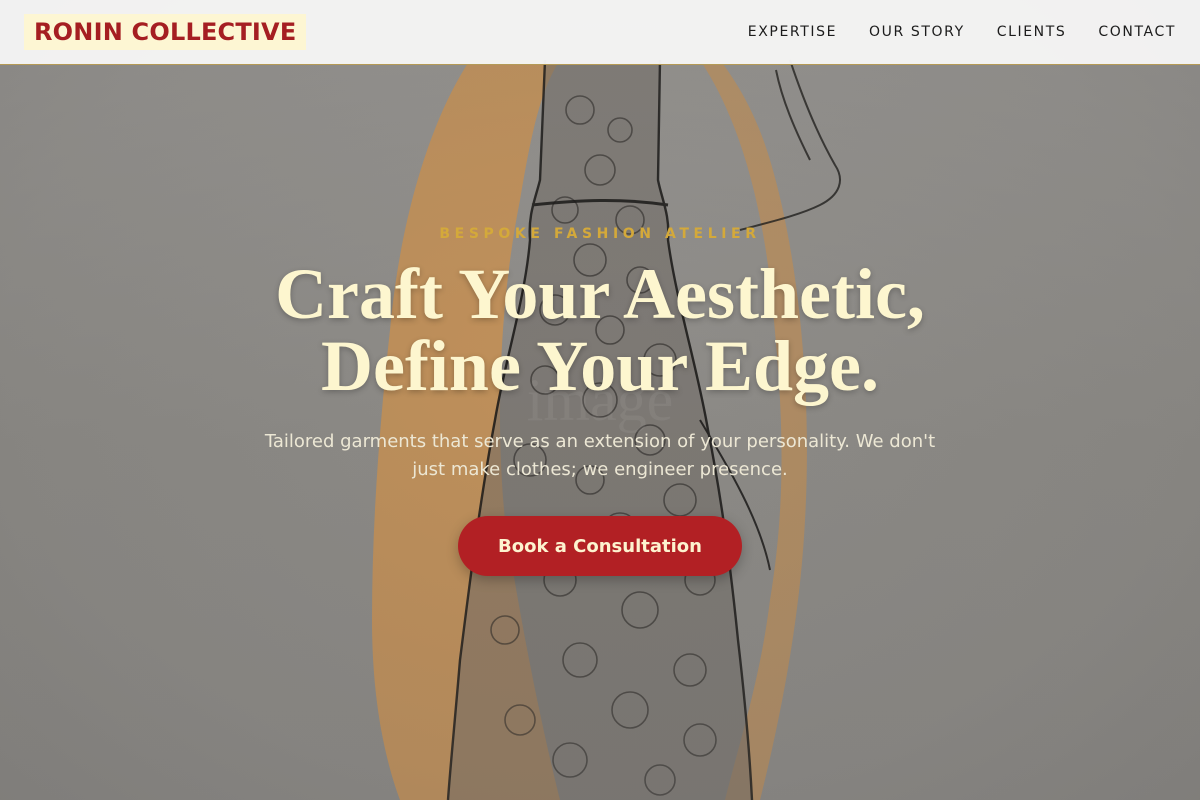 This screenshot has height=800, width=1200. I want to click on main-nav: EXPERTISE OUR STORY CLIENTS CONTACT, so click(962, 32).